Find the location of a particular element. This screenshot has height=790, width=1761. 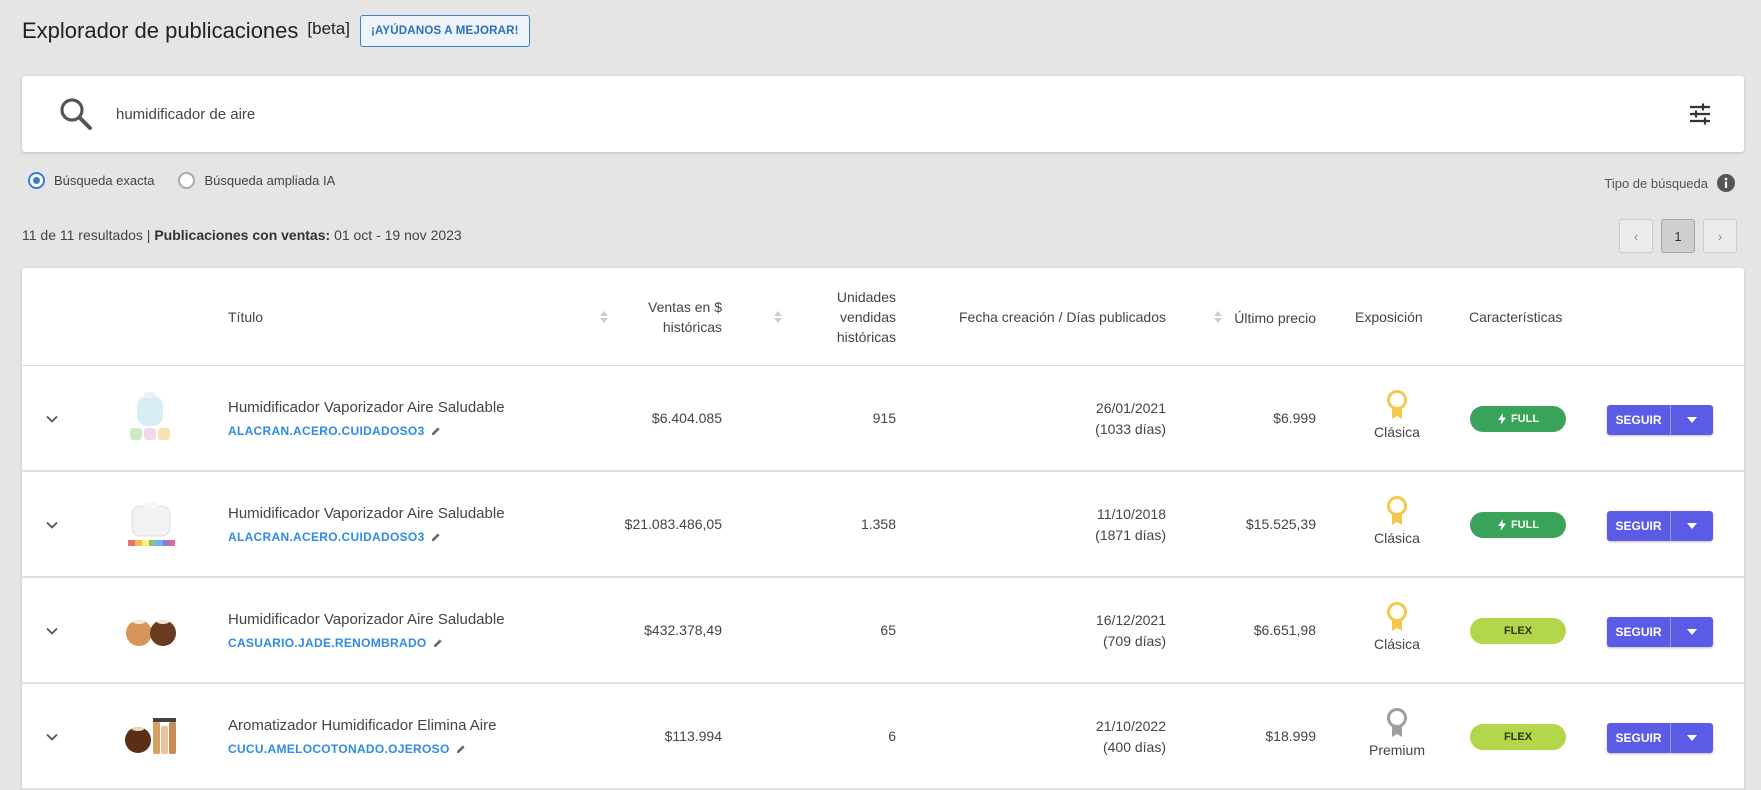

search-bar is located at coordinates (883, 114).